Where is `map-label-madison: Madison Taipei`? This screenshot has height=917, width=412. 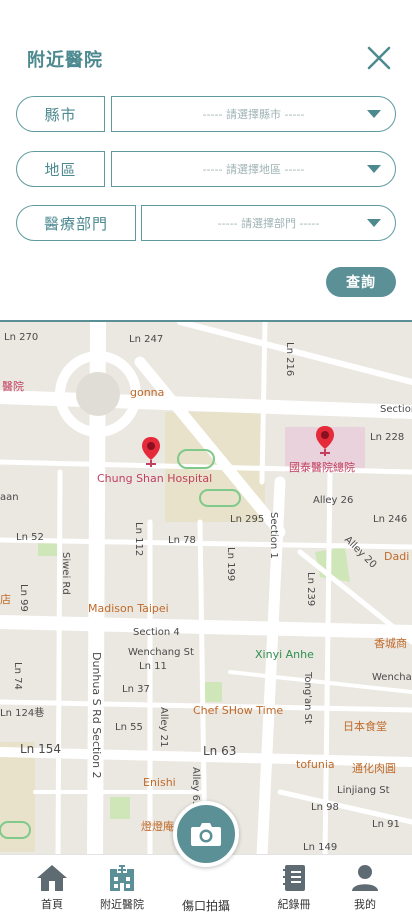
map-label-madison: Madison Taipei is located at coordinates (128, 608).